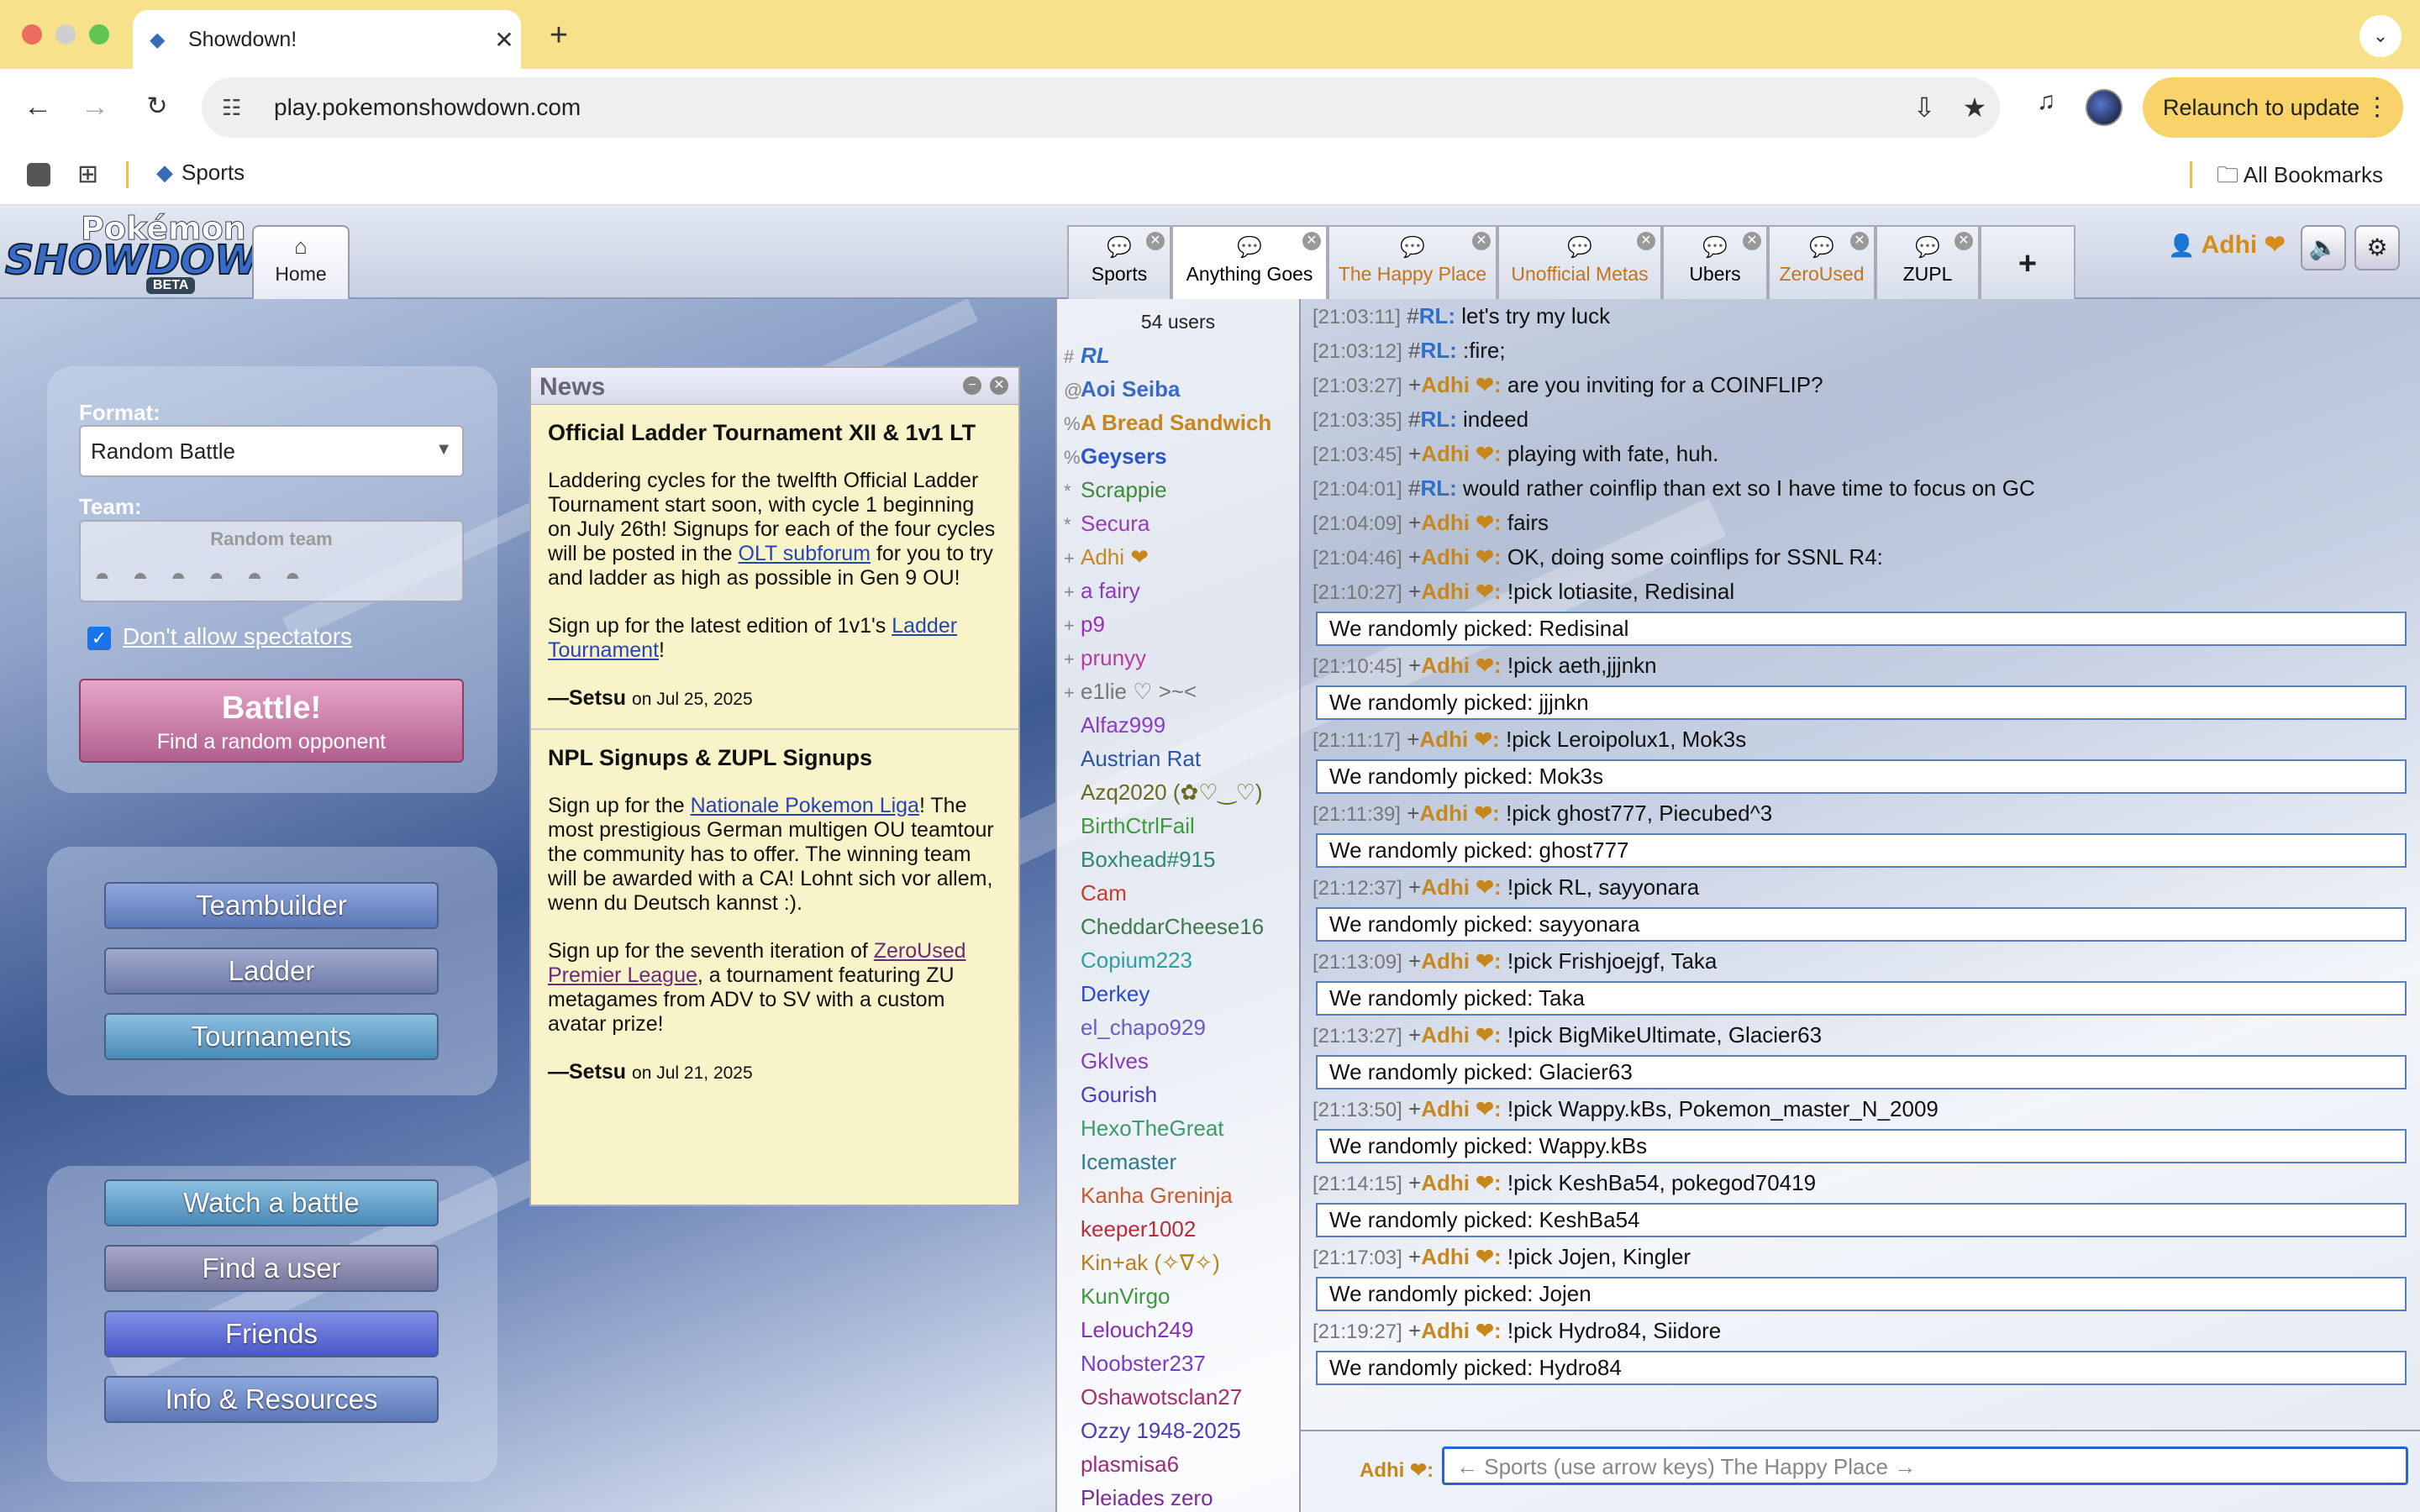  Describe the element at coordinates (271, 1202) in the screenshot. I see `watch-a-battle-button: Watch a battle` at that location.